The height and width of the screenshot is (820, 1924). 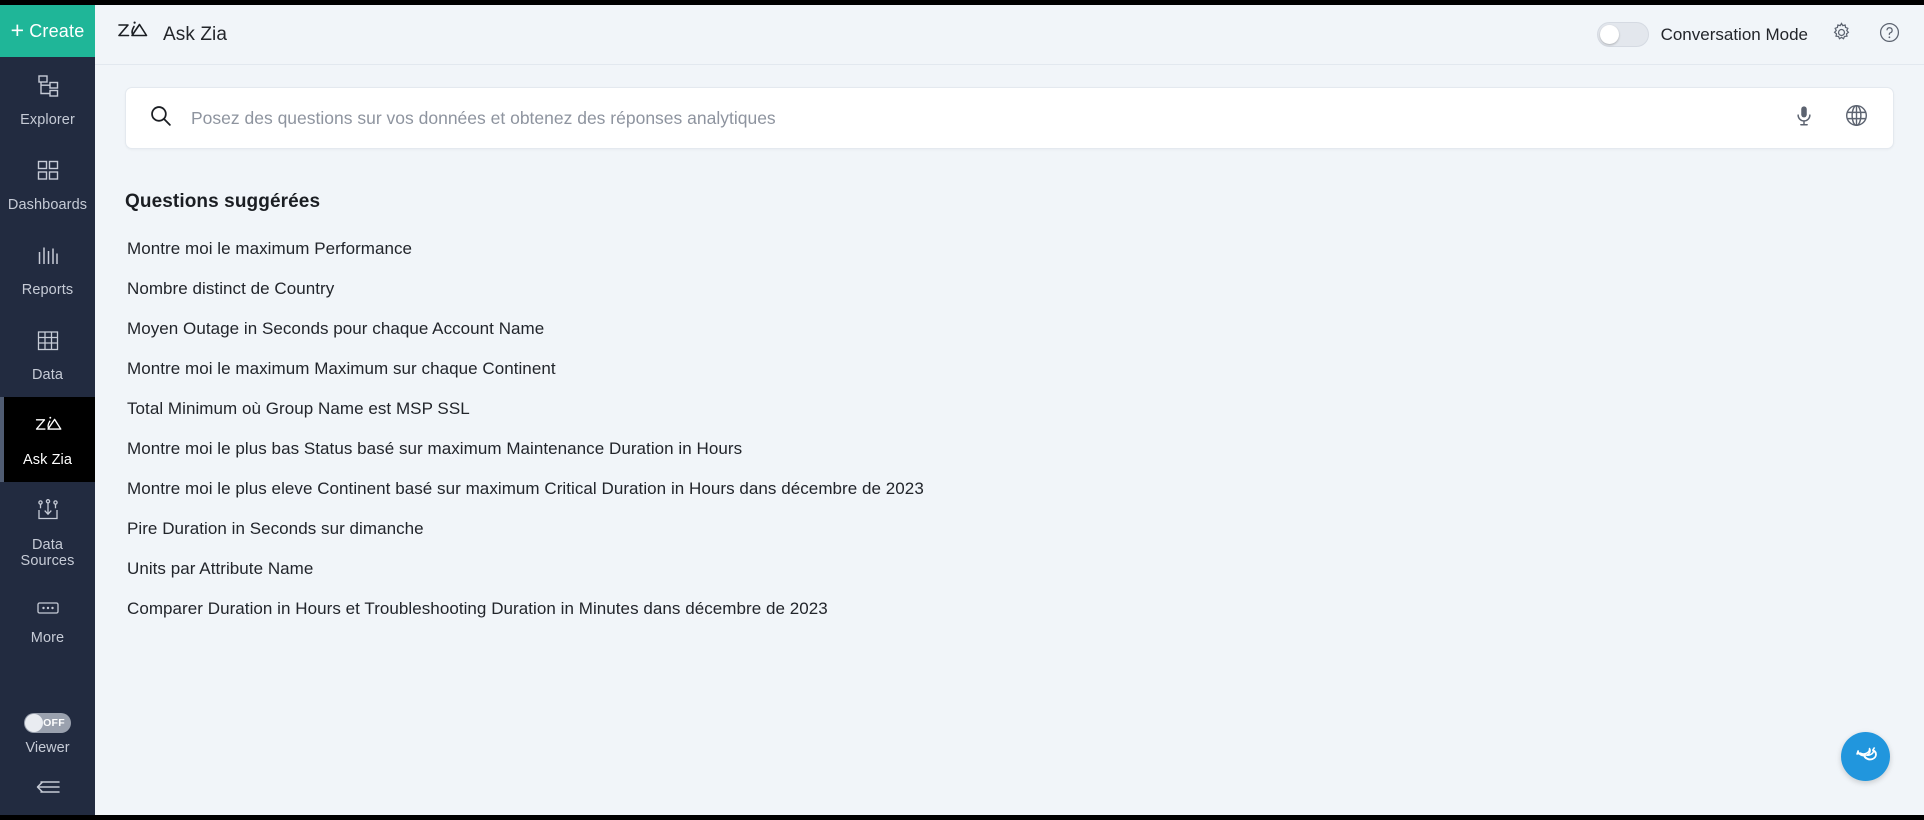 What do you see at coordinates (54, 723) in the screenshot?
I see `viewer-toggle-state: OFF` at bounding box center [54, 723].